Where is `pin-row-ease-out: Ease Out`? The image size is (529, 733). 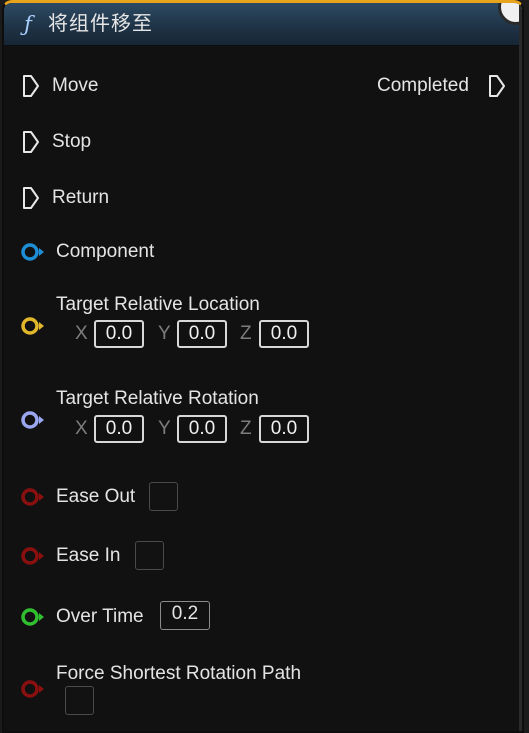 pin-row-ease-out: Ease Out is located at coordinates (154, 496).